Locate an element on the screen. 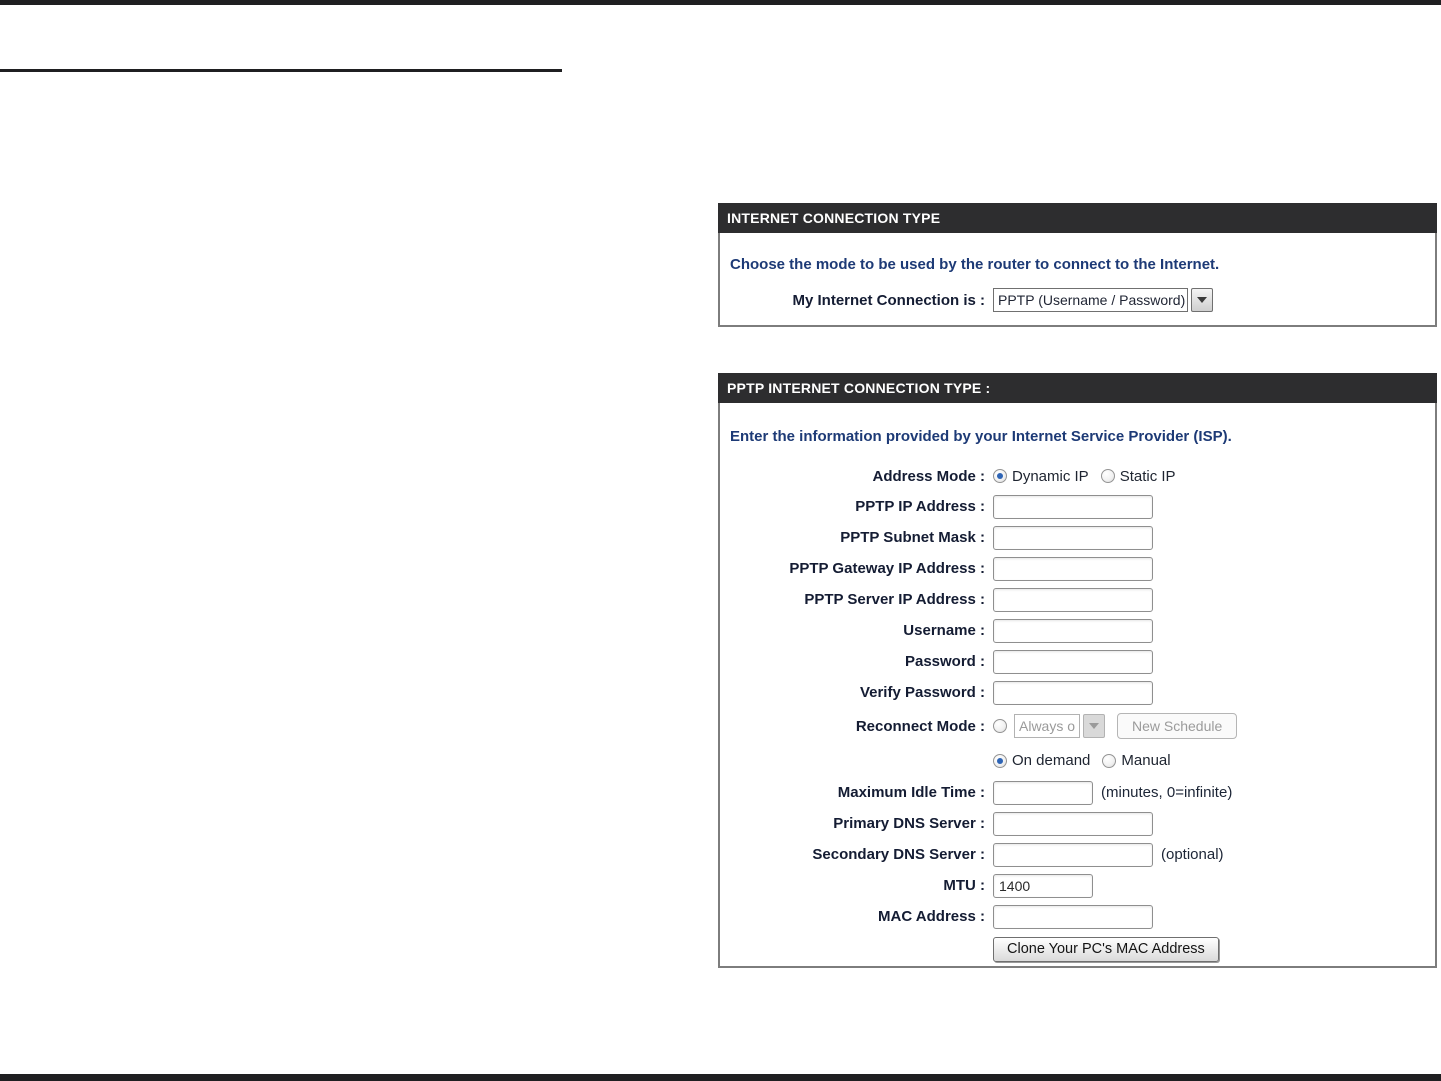 The image size is (1441, 1081). schedule-select-value: Always o is located at coordinates (1047, 726).